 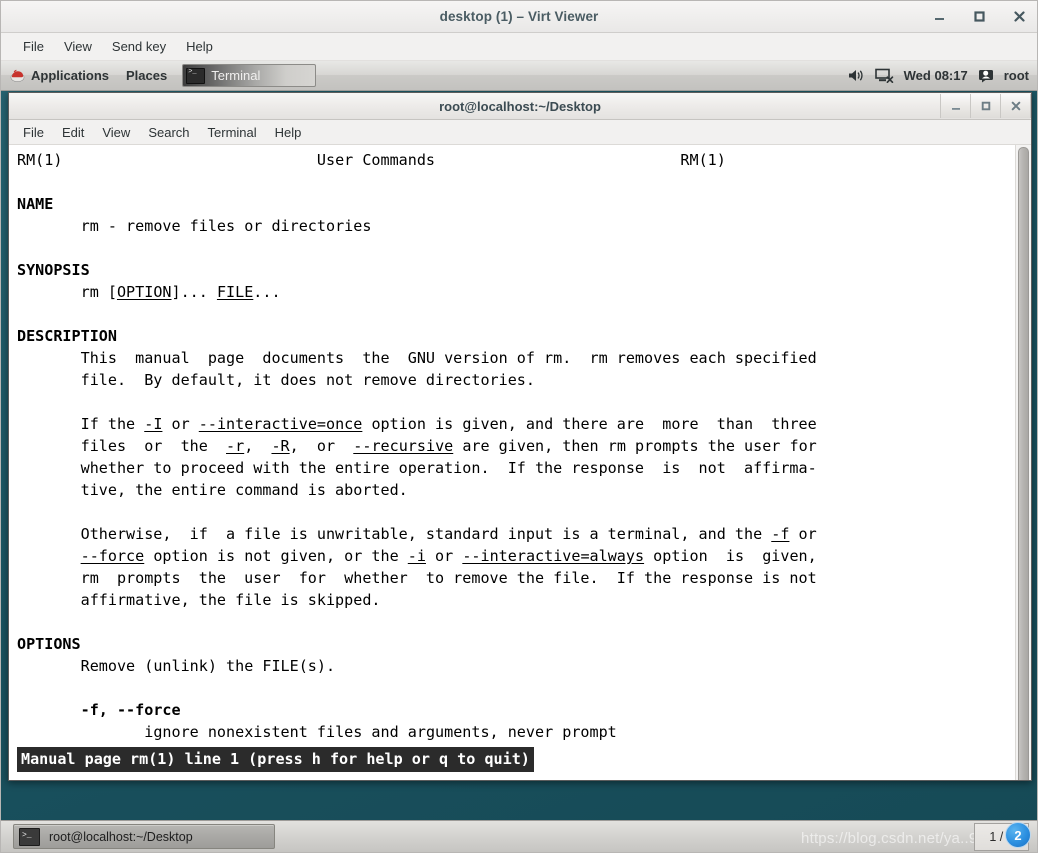 I want to click on applications-label: Applications, so click(x=70, y=75).